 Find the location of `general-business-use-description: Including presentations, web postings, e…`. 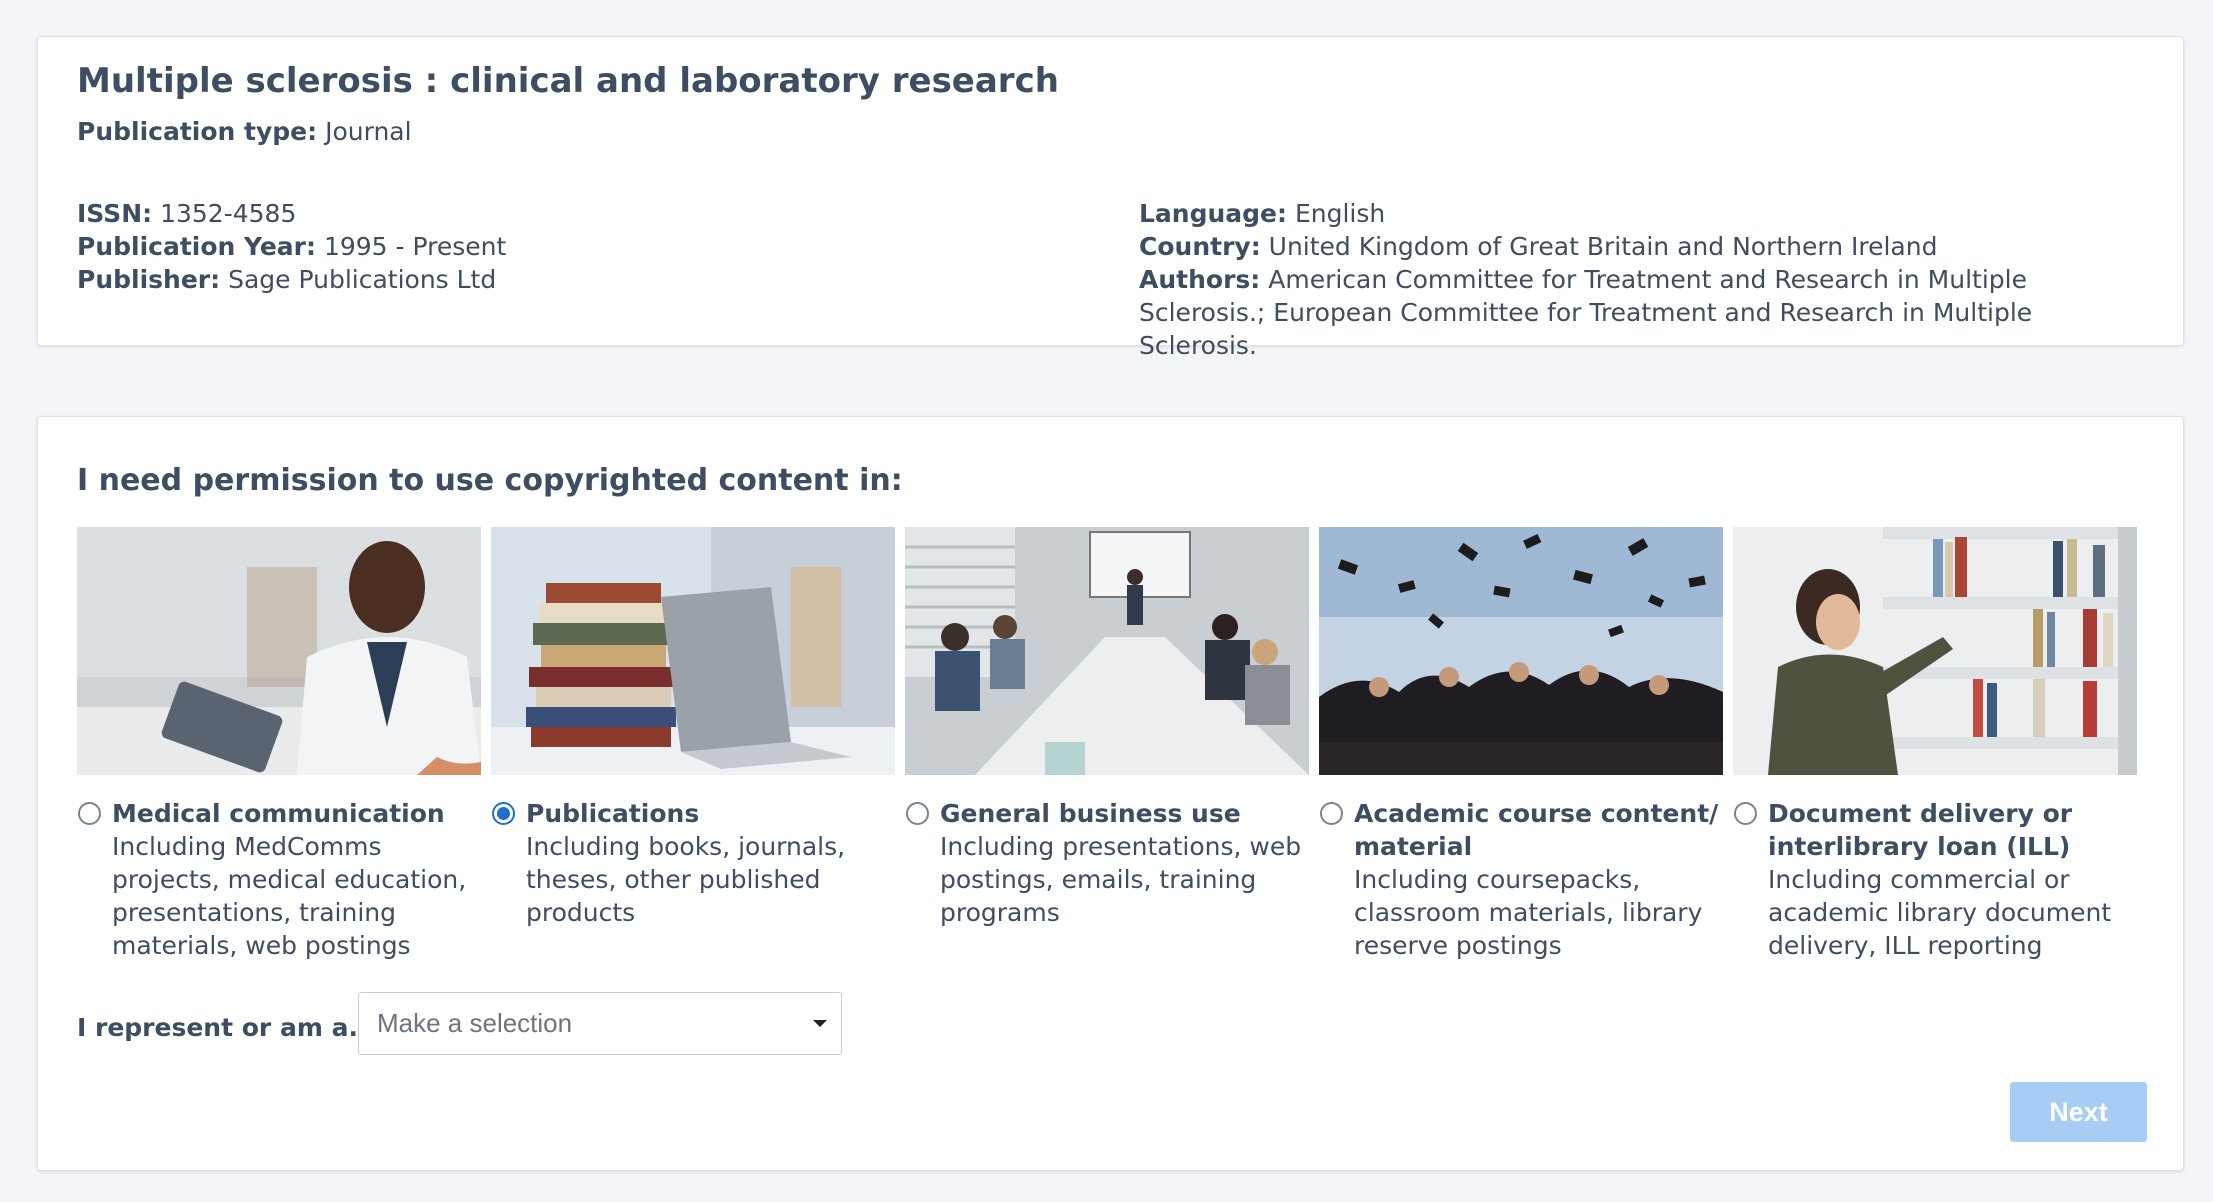

general-business-use-description: Including presentations, web postings, e… is located at coordinates (1121, 879).